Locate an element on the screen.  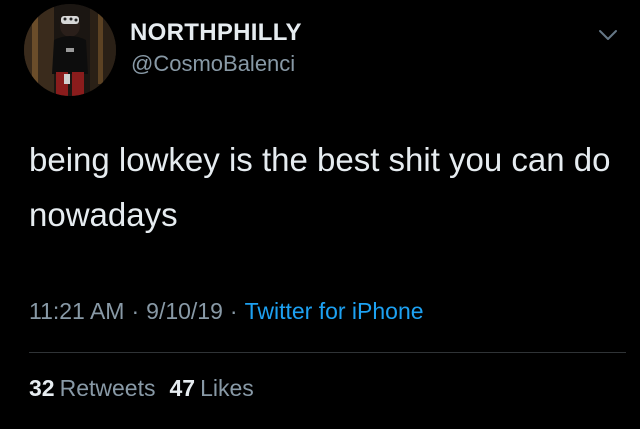
divider is located at coordinates (327, 352).